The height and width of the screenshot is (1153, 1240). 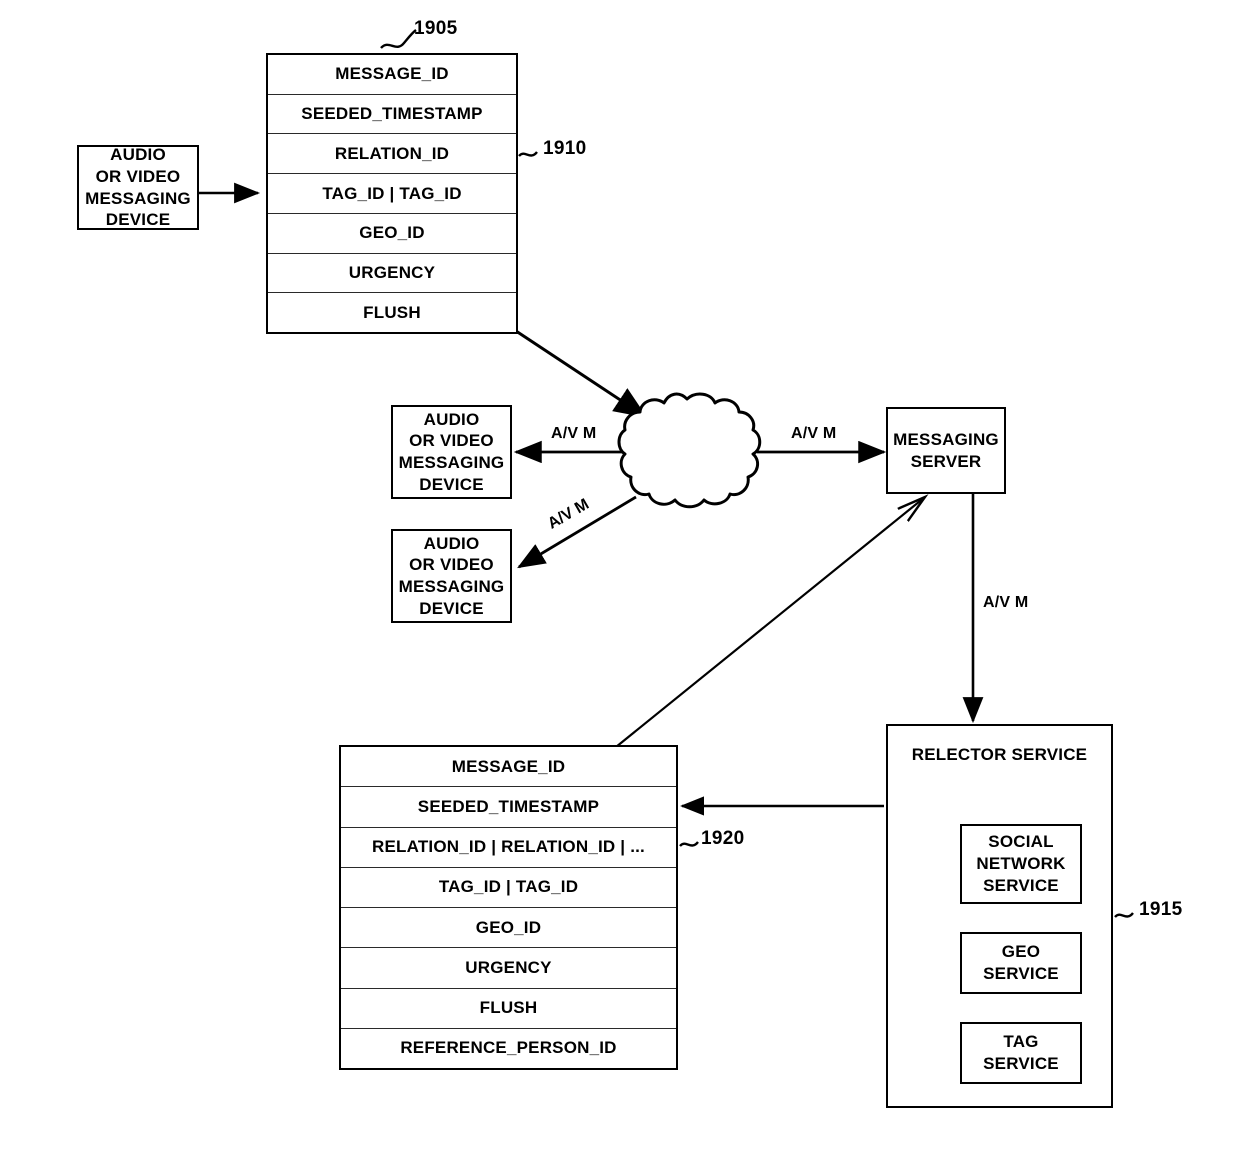 What do you see at coordinates (392, 154) in the screenshot?
I see `table-row: RELATION_ID` at bounding box center [392, 154].